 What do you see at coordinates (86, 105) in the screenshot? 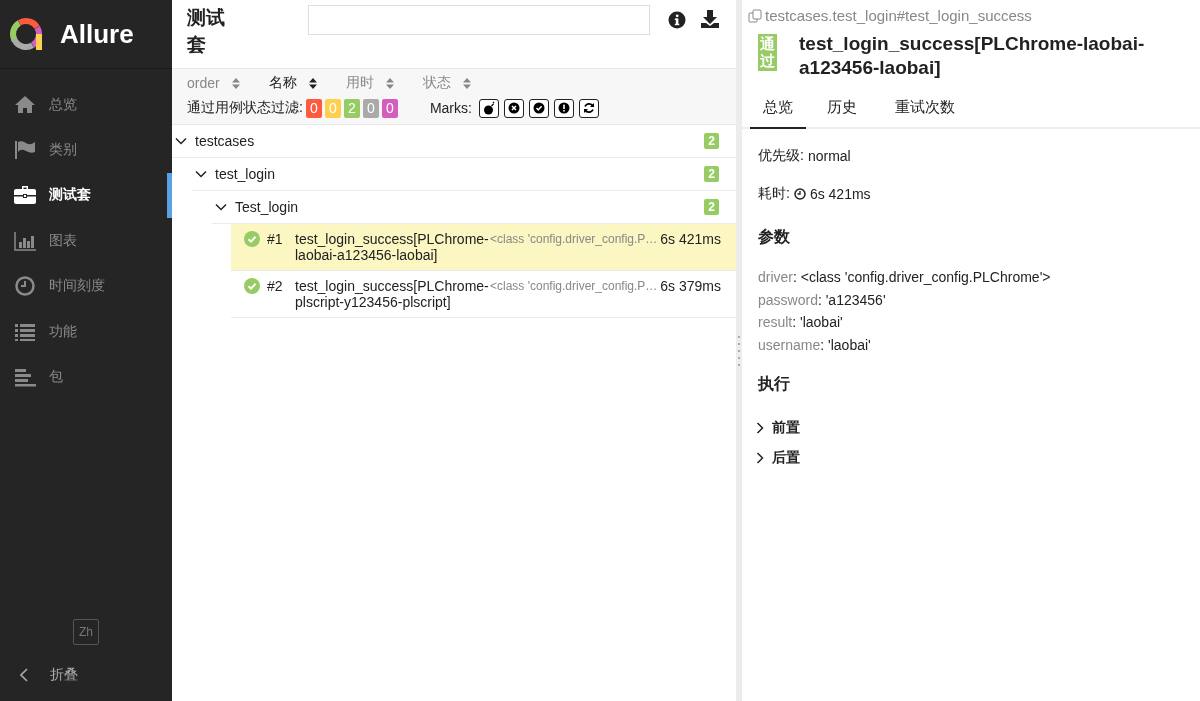
I see `sidebar-item: 总览` at bounding box center [86, 105].